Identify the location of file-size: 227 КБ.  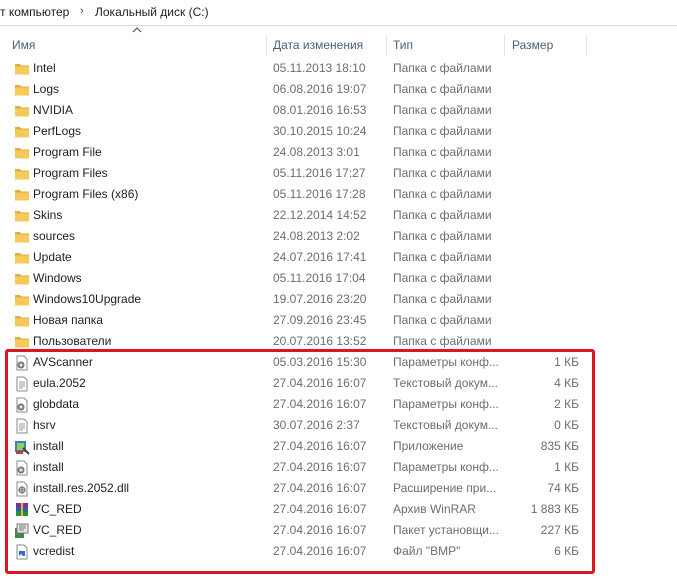
(559, 530).